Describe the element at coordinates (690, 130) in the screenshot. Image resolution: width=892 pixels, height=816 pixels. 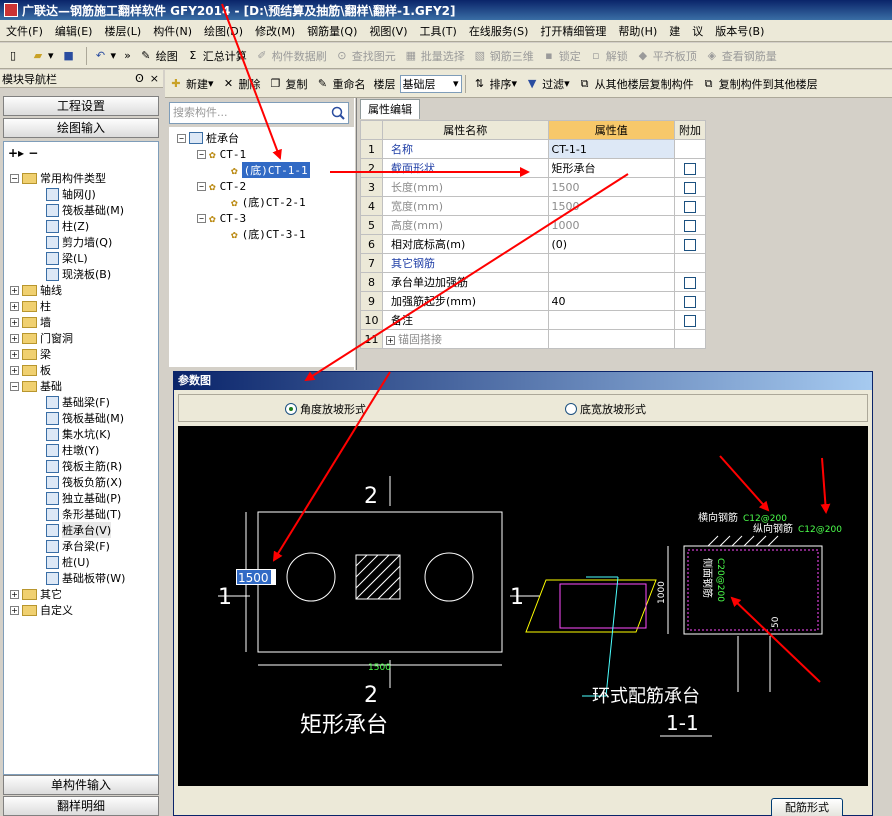
I see `col-add-header: 附加` at that location.